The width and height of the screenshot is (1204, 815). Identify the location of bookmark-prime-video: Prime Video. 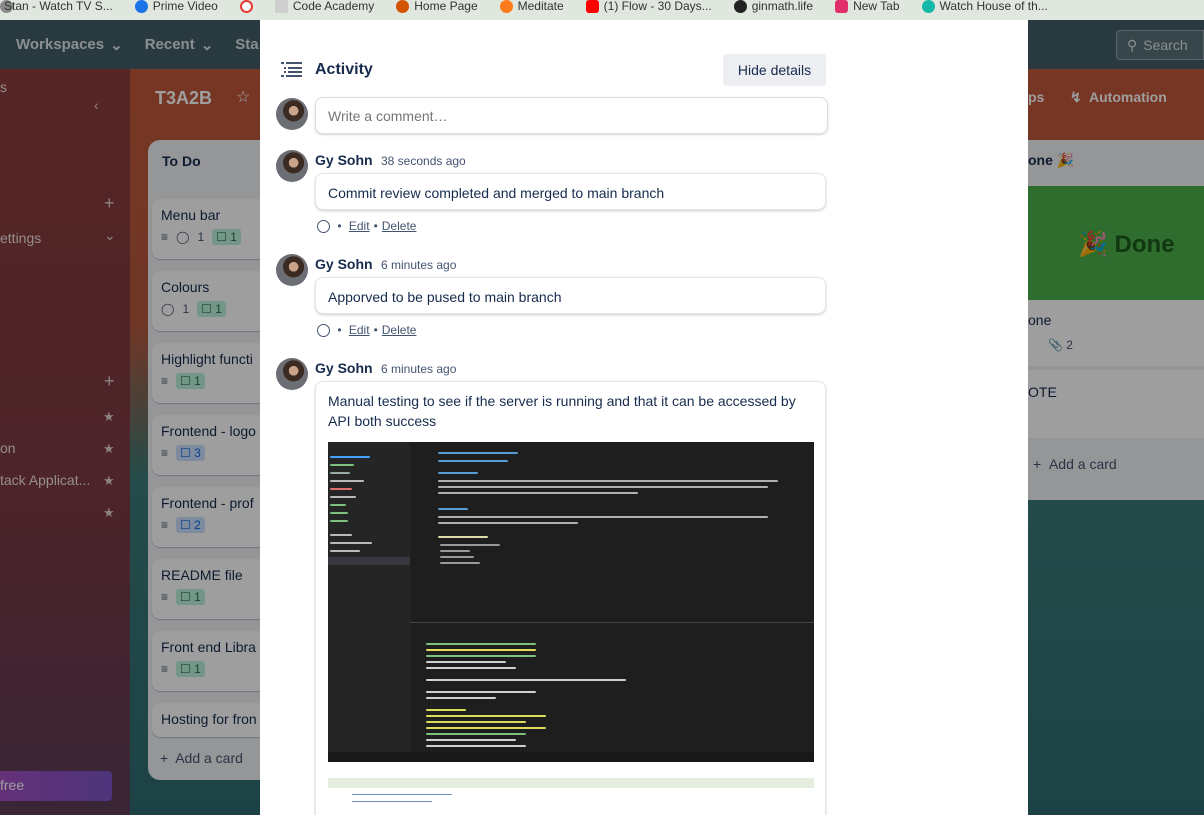
(176, 6).